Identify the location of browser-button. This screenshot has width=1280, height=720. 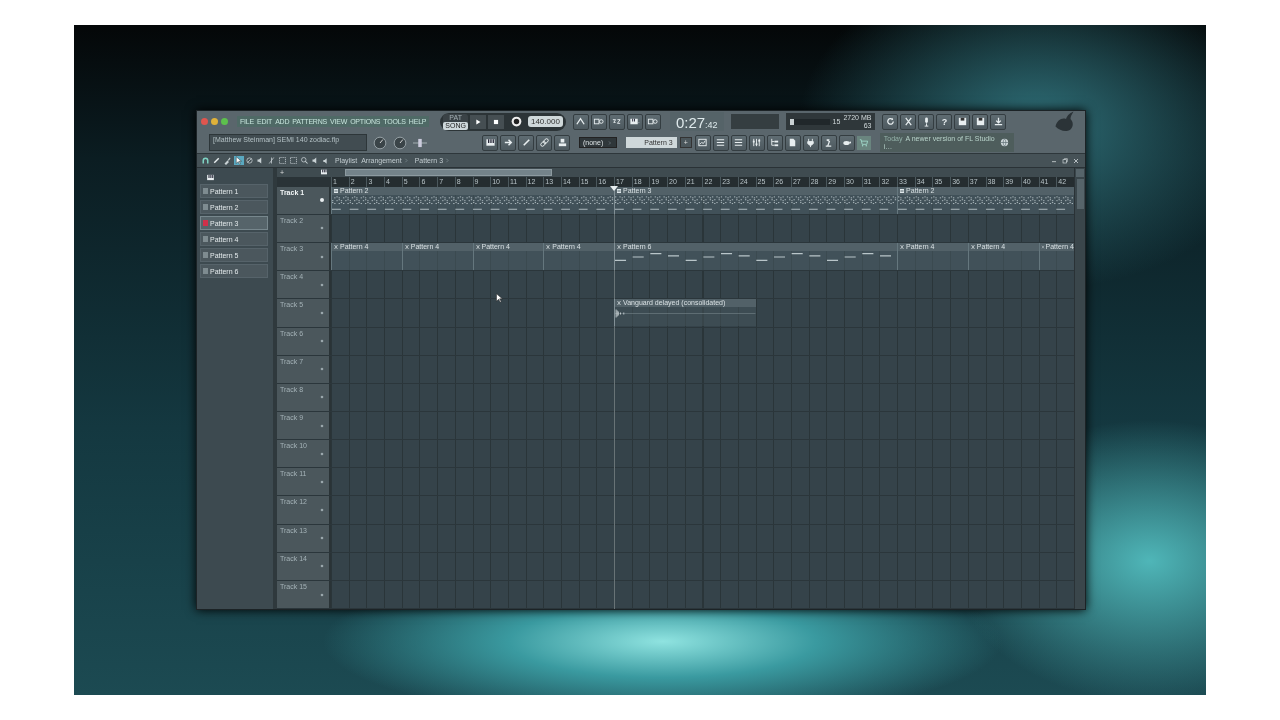
(774, 142).